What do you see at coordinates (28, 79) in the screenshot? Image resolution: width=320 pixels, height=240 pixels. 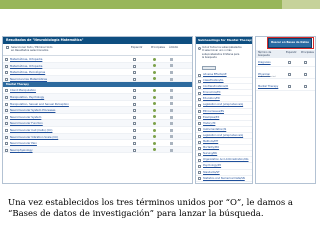 I see `term-link: Neurociencias Matemáticas` at bounding box center [28, 79].